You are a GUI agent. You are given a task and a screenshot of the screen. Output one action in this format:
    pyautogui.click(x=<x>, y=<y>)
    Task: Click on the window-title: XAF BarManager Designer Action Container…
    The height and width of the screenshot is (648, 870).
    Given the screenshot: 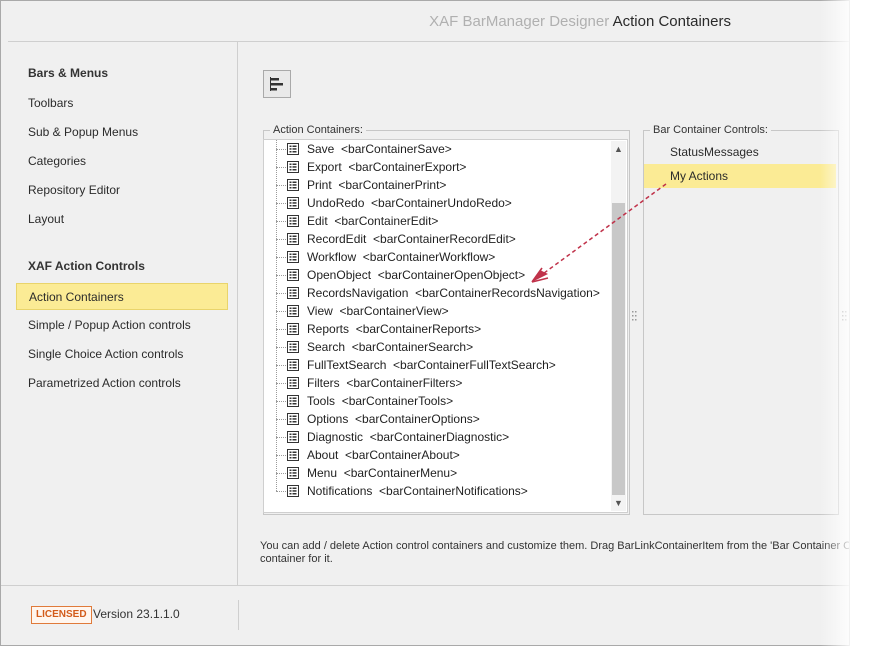 What is the action you would take?
    pyautogui.click(x=580, y=21)
    